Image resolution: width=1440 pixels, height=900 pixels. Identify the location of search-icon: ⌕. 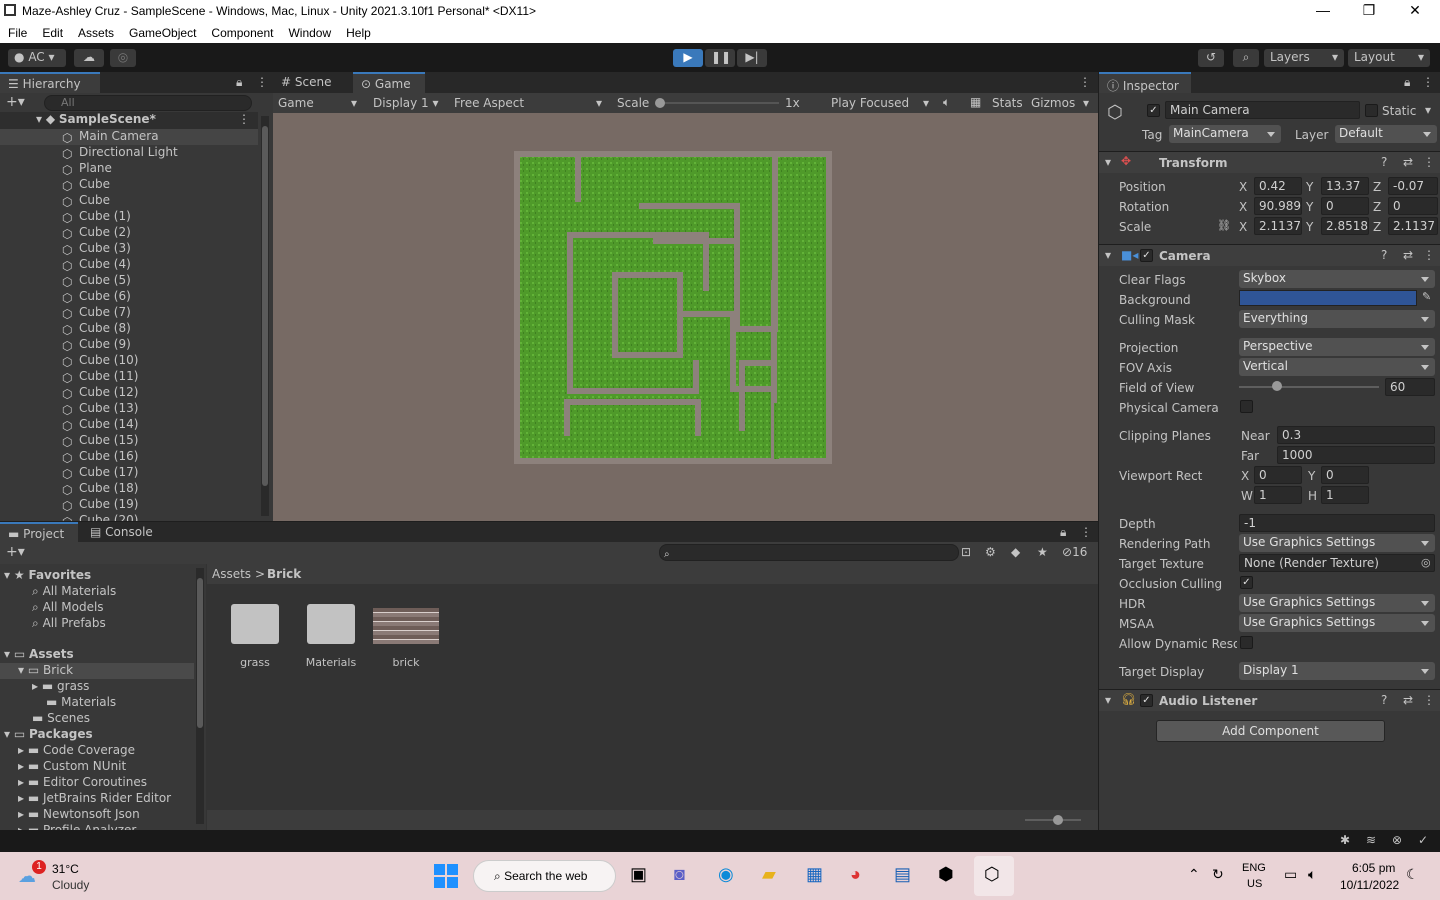
(1246, 58).